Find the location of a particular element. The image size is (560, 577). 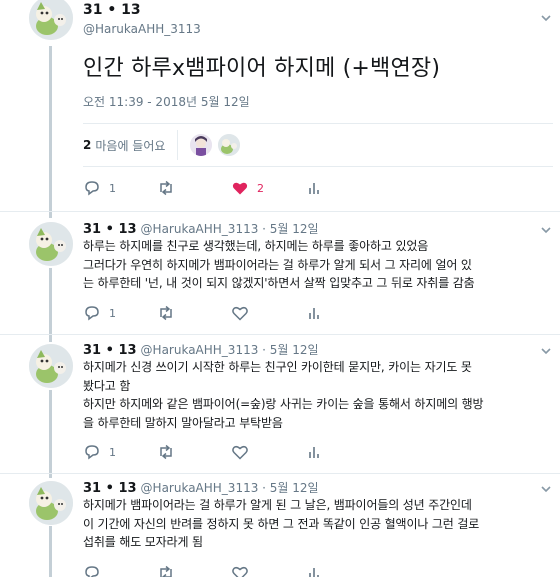

tweet-header: 31 • 13 @HarukaAHH_3113 is located at coordinates (142, 19).